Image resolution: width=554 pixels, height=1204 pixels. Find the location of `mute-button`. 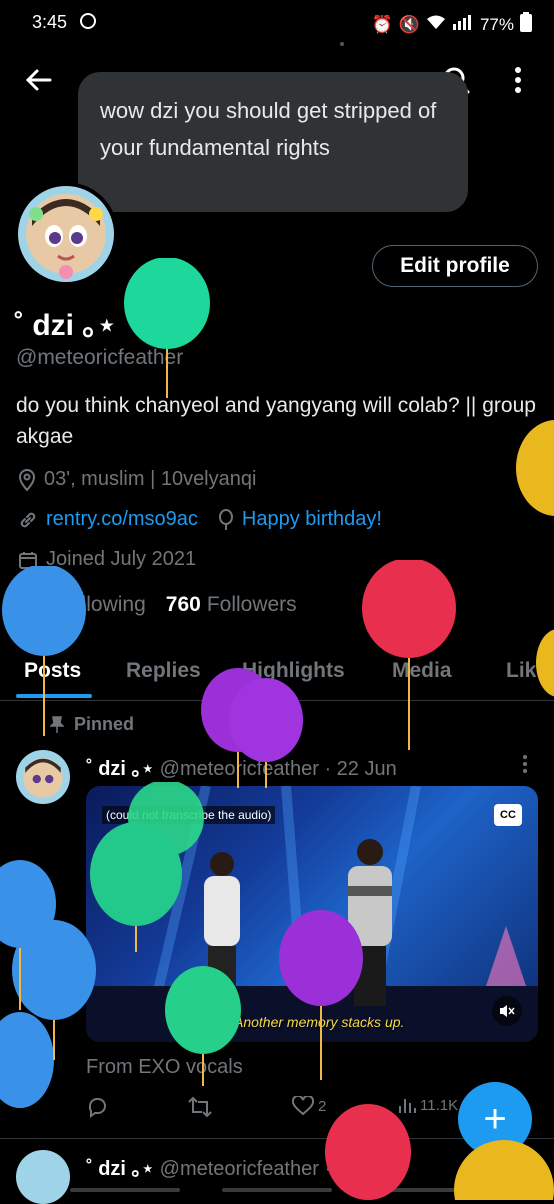

mute-button is located at coordinates (507, 1011).